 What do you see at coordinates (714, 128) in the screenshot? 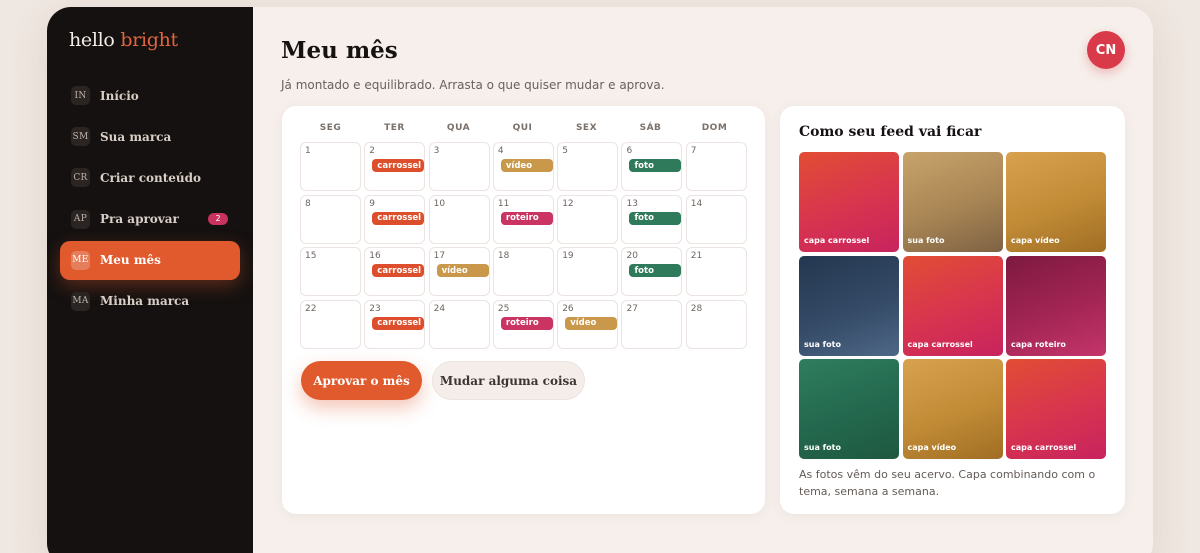
I see `weekday-label: DOM` at bounding box center [714, 128].